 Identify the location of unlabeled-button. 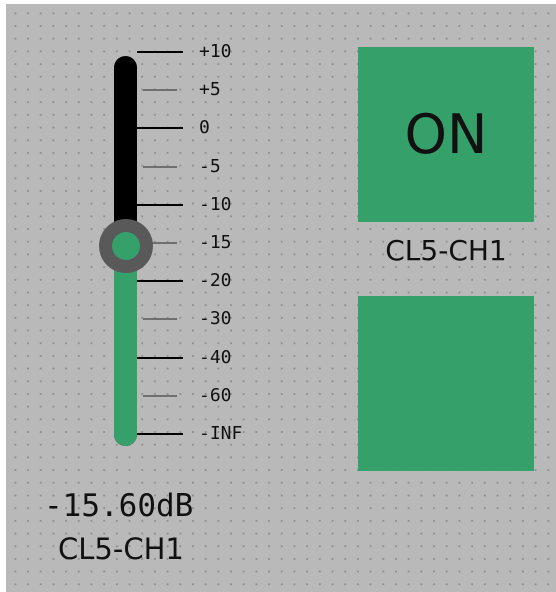
(446, 383).